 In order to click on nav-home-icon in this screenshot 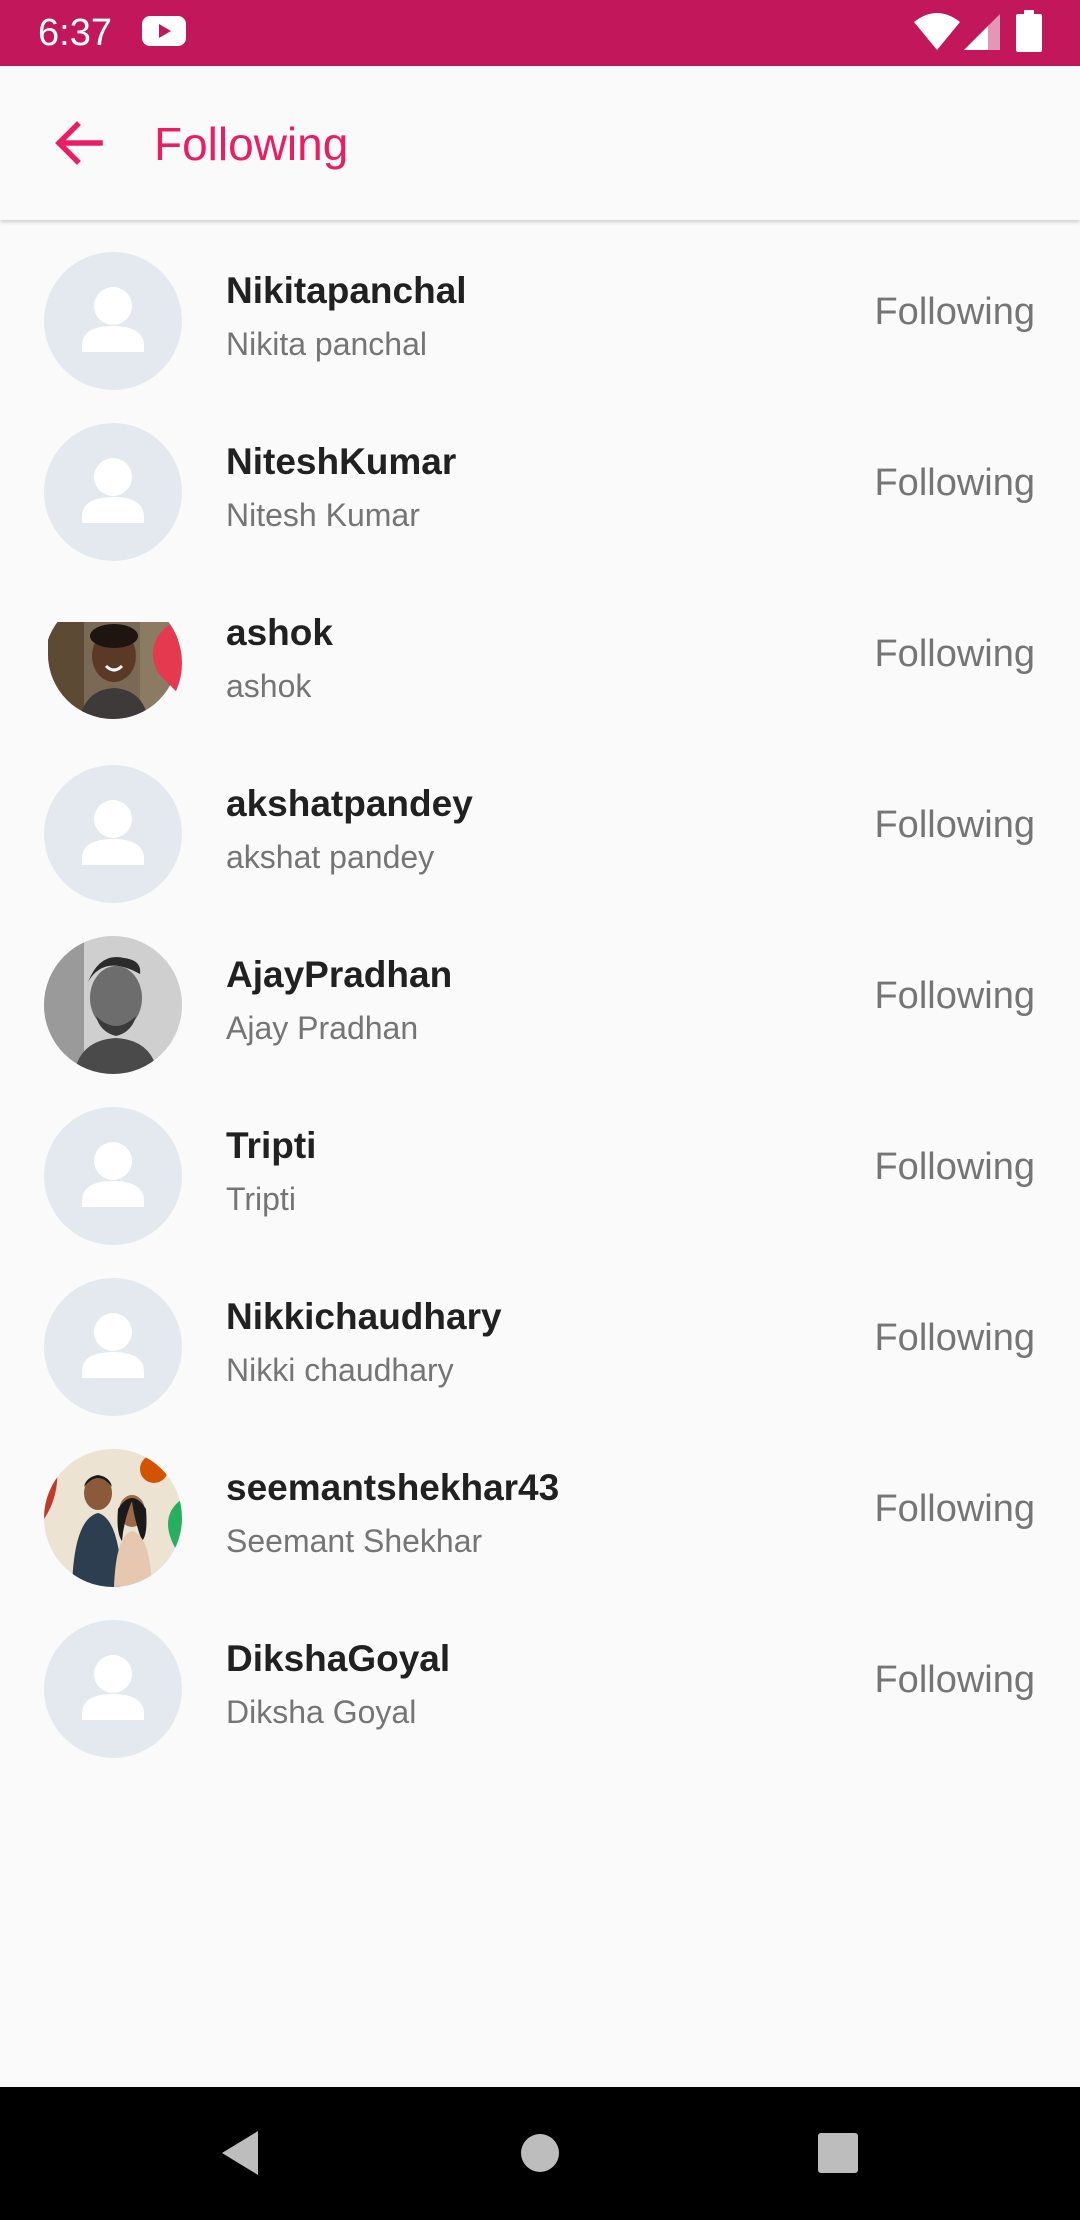, I will do `click(540, 2153)`.